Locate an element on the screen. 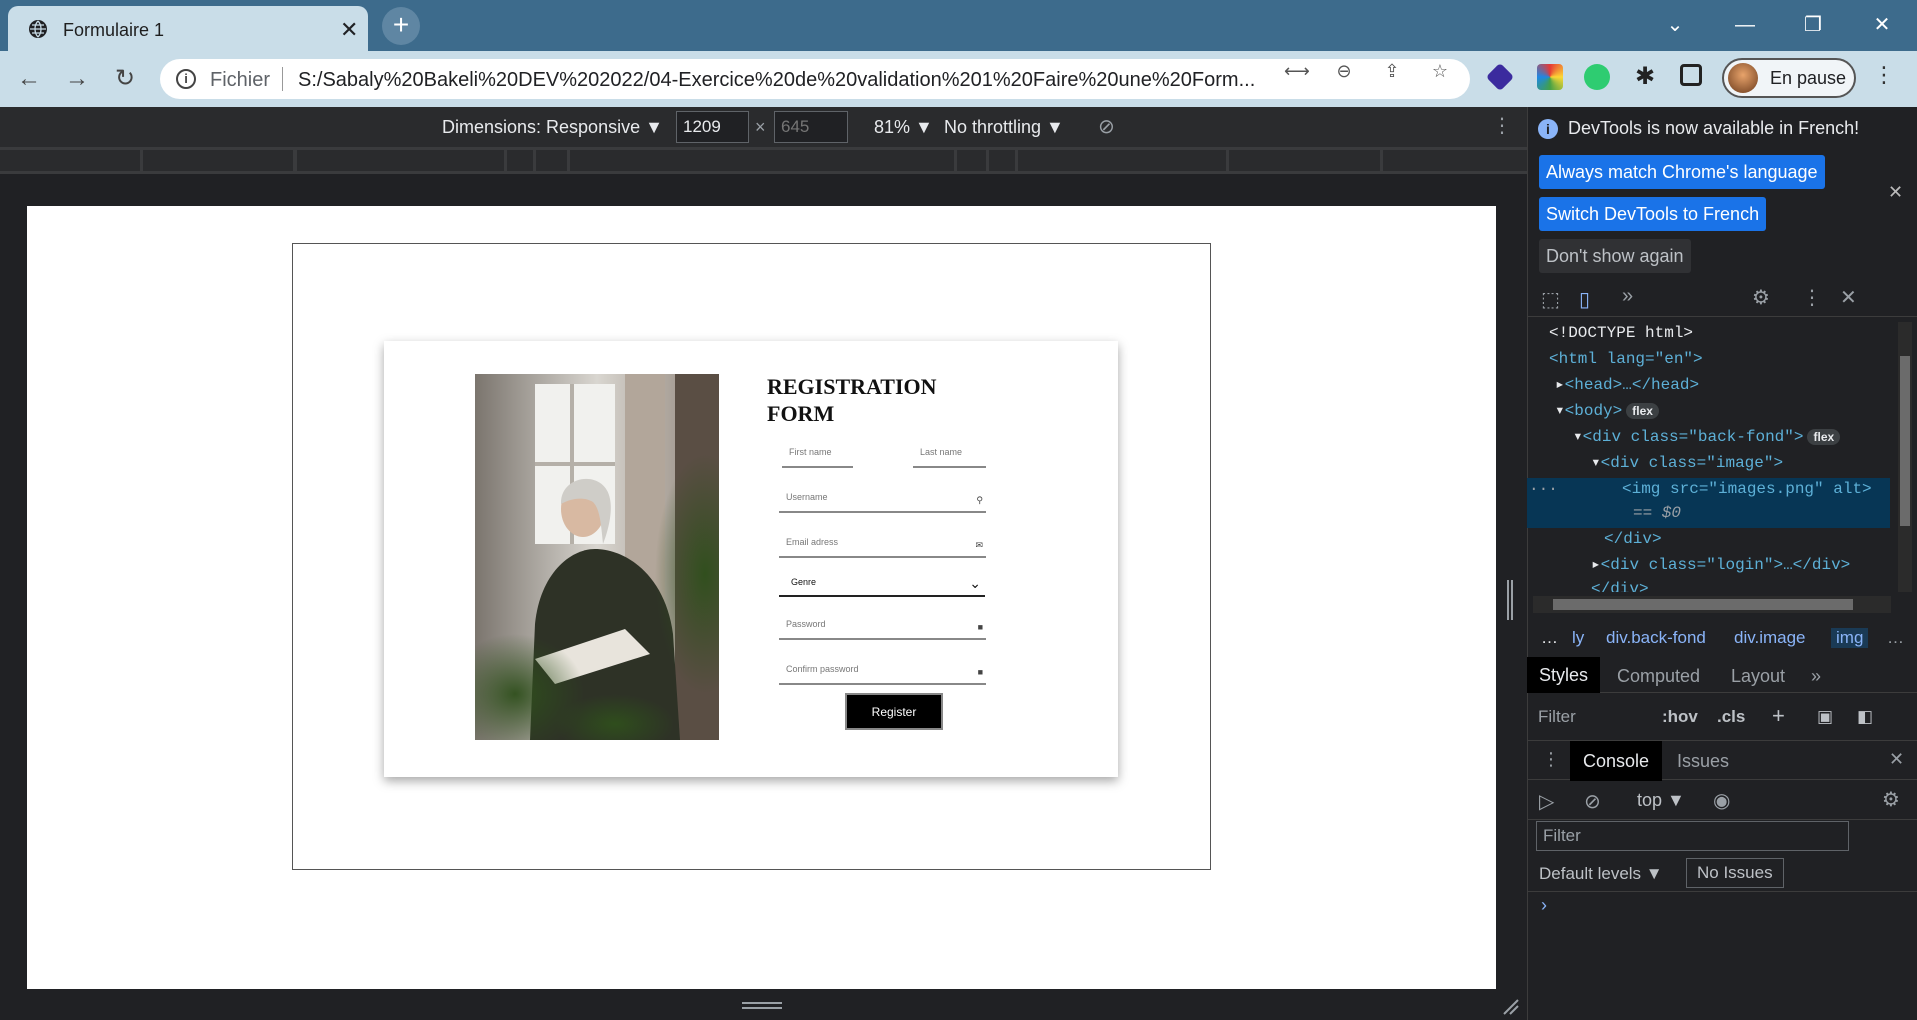  password-input: Password ■ is located at coordinates (882, 629).